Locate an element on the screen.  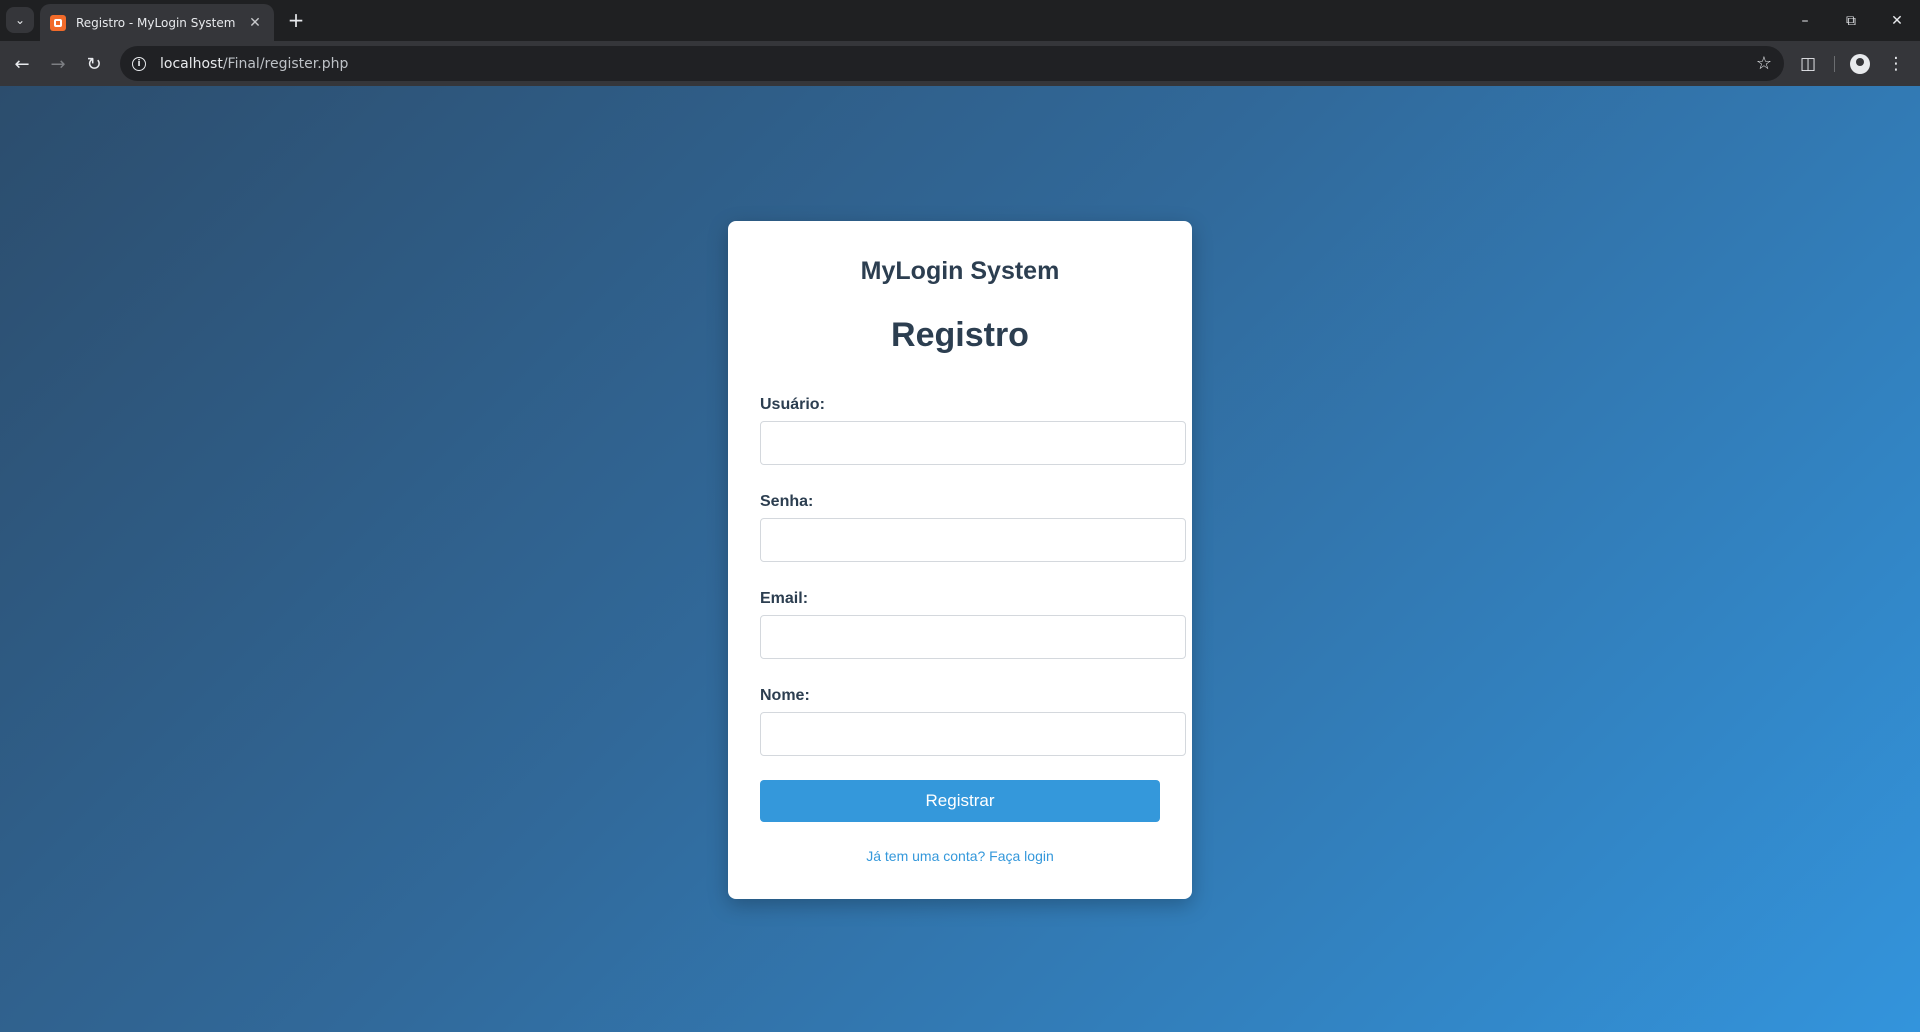
forward-icon: → is located at coordinates (58, 64).